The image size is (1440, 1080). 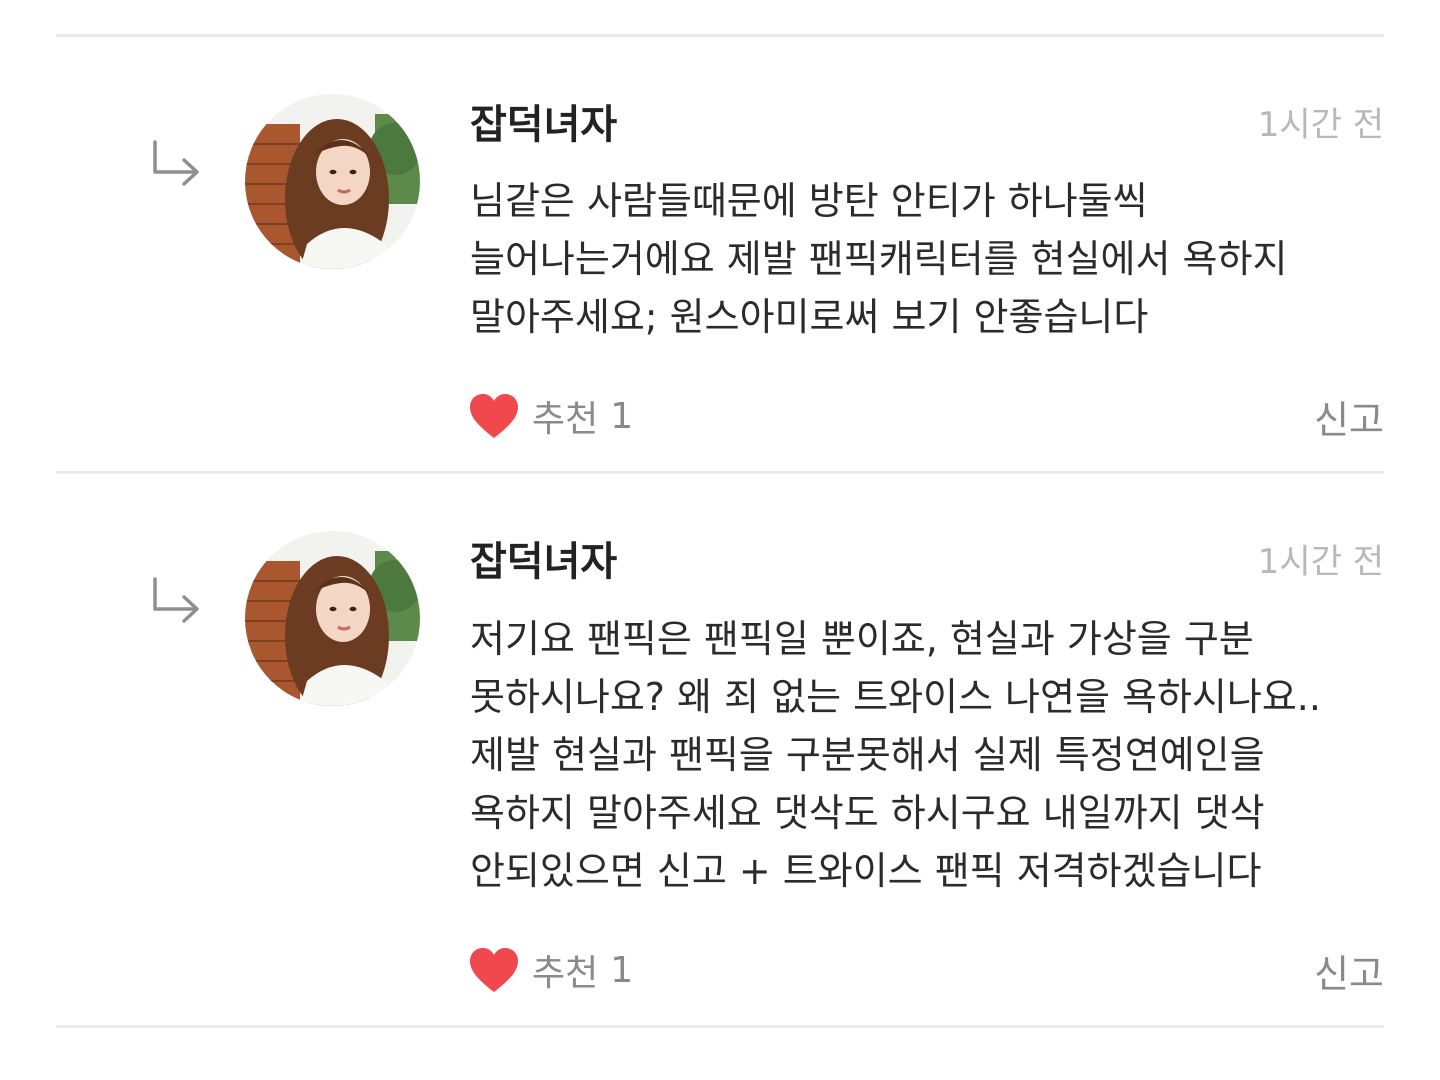 I want to click on comment-line: 안되있으면 신고 + 트와이스 팬픽 저격하겠습니다, so click(x=866, y=871).